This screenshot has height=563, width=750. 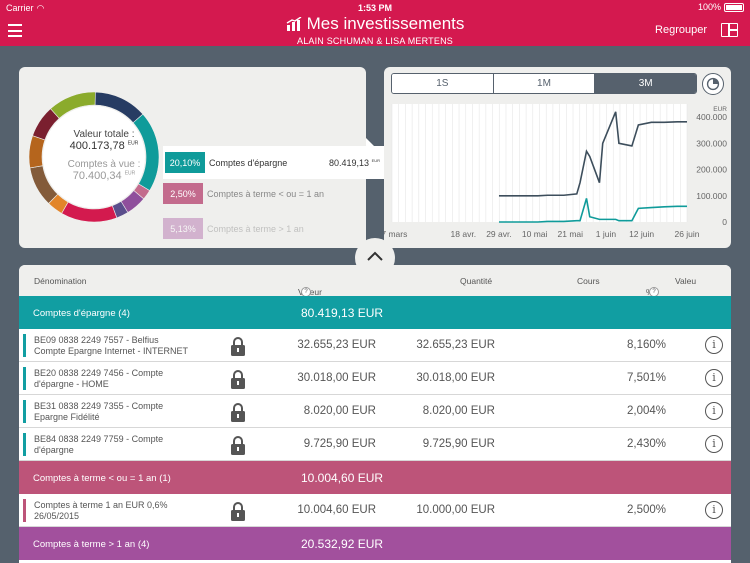 What do you see at coordinates (646, 510) in the screenshot?
I see `row-pct: 2,500%` at bounding box center [646, 510].